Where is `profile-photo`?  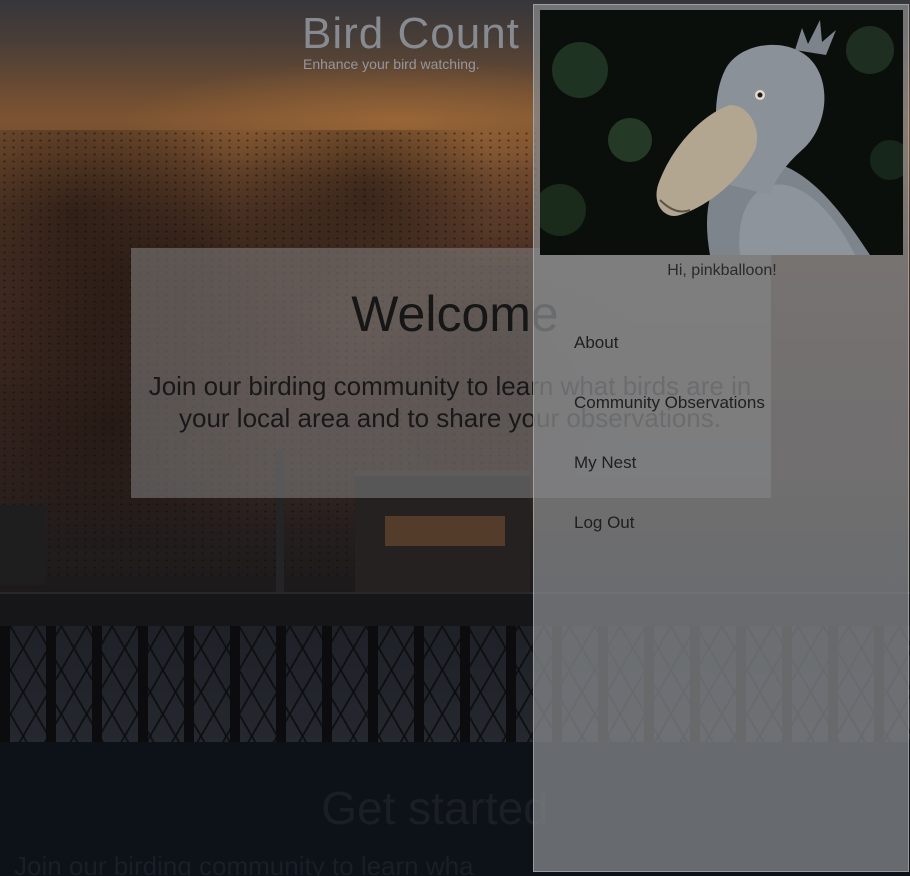
profile-photo is located at coordinates (721, 132).